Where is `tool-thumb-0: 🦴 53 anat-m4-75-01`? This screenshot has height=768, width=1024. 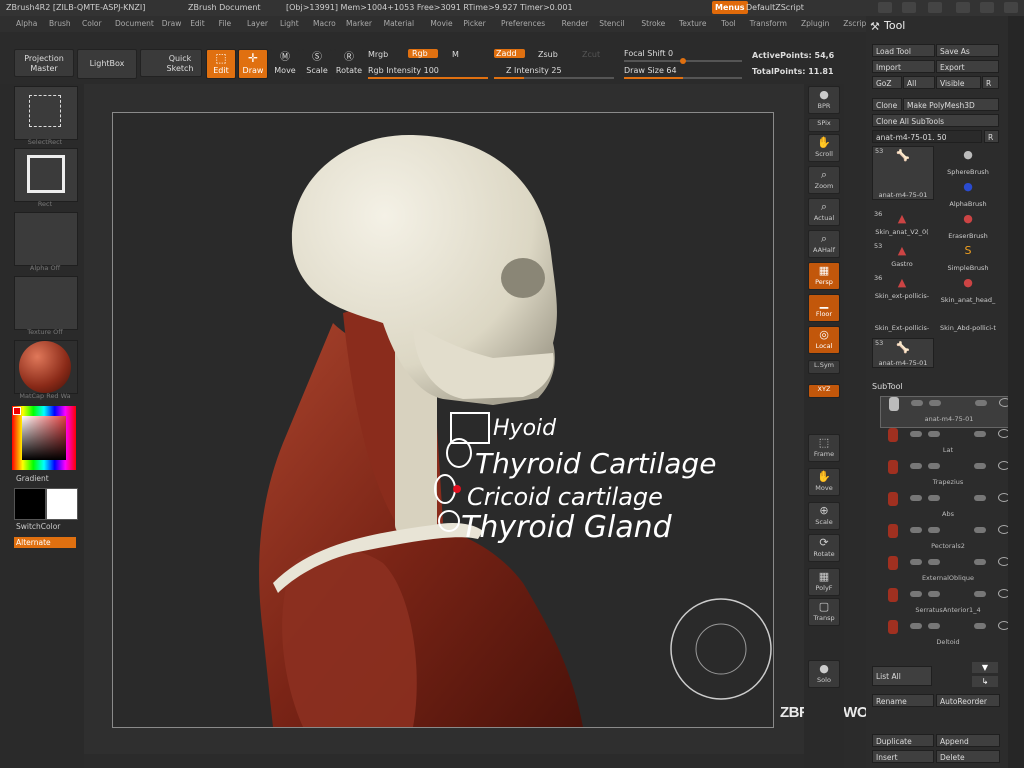 tool-thumb-0: 🦴 53 anat-m4-75-01 is located at coordinates (903, 173).